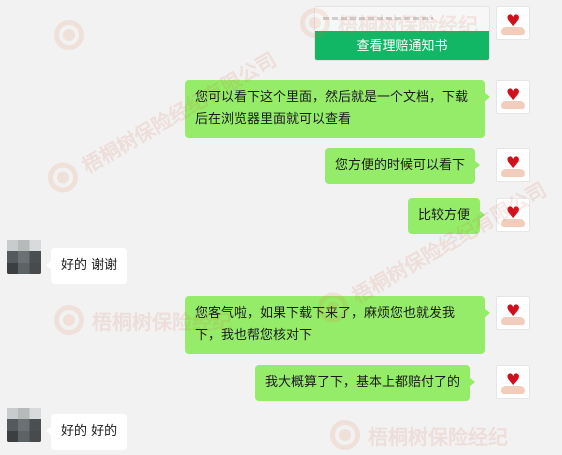 Image resolution: width=562 pixels, height=455 pixels. Describe the element at coordinates (89, 431) in the screenshot. I see `message-text: 好的 好的` at that location.